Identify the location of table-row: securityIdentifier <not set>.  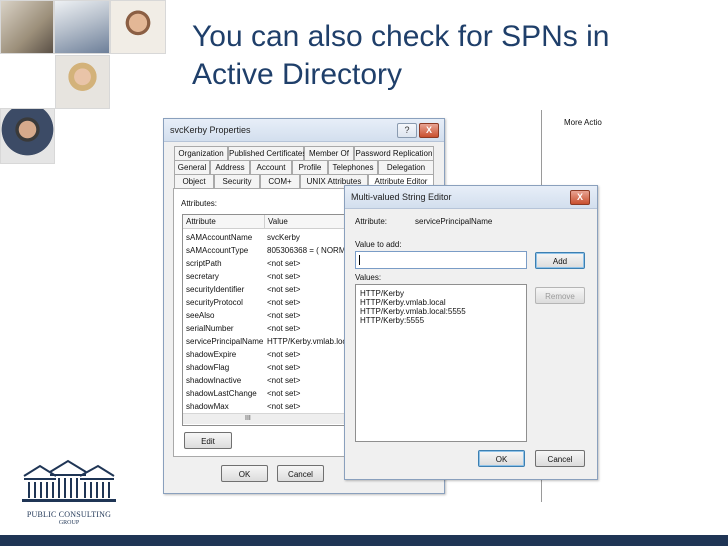
(273, 289).